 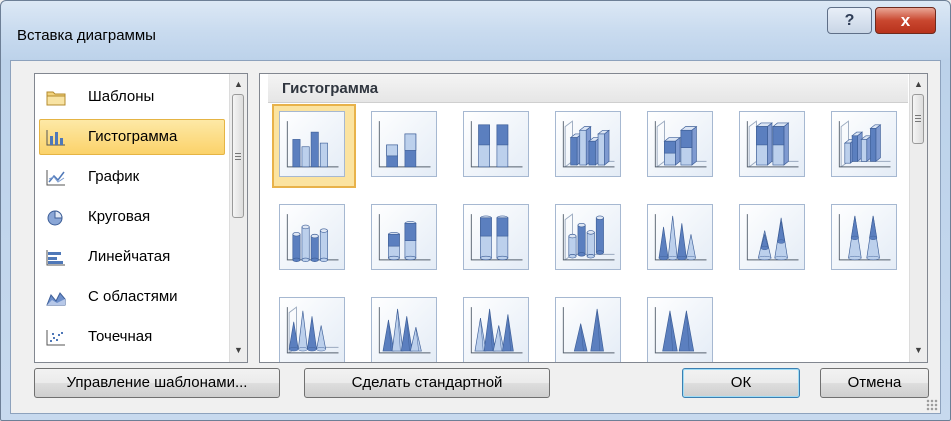 I want to click on category-scrollbar: ▲ ▼, so click(x=238, y=218).